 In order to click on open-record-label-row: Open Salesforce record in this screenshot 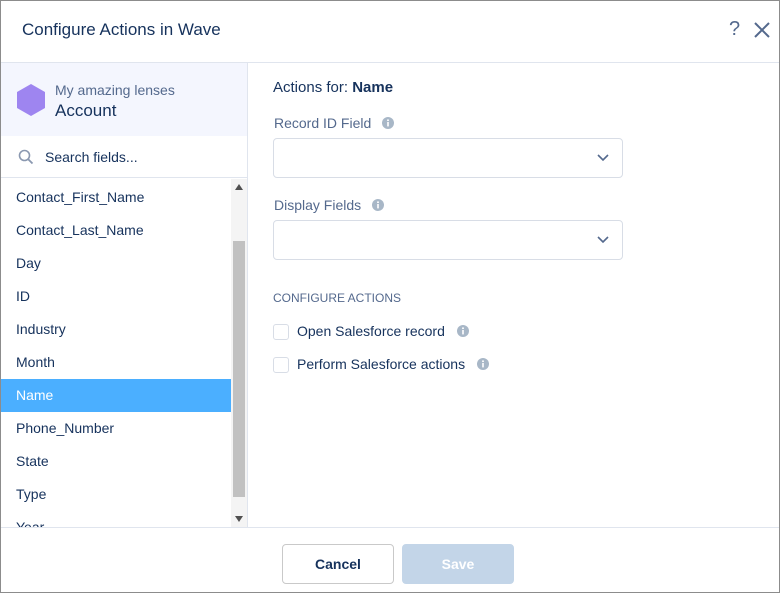, I will do `click(383, 331)`.